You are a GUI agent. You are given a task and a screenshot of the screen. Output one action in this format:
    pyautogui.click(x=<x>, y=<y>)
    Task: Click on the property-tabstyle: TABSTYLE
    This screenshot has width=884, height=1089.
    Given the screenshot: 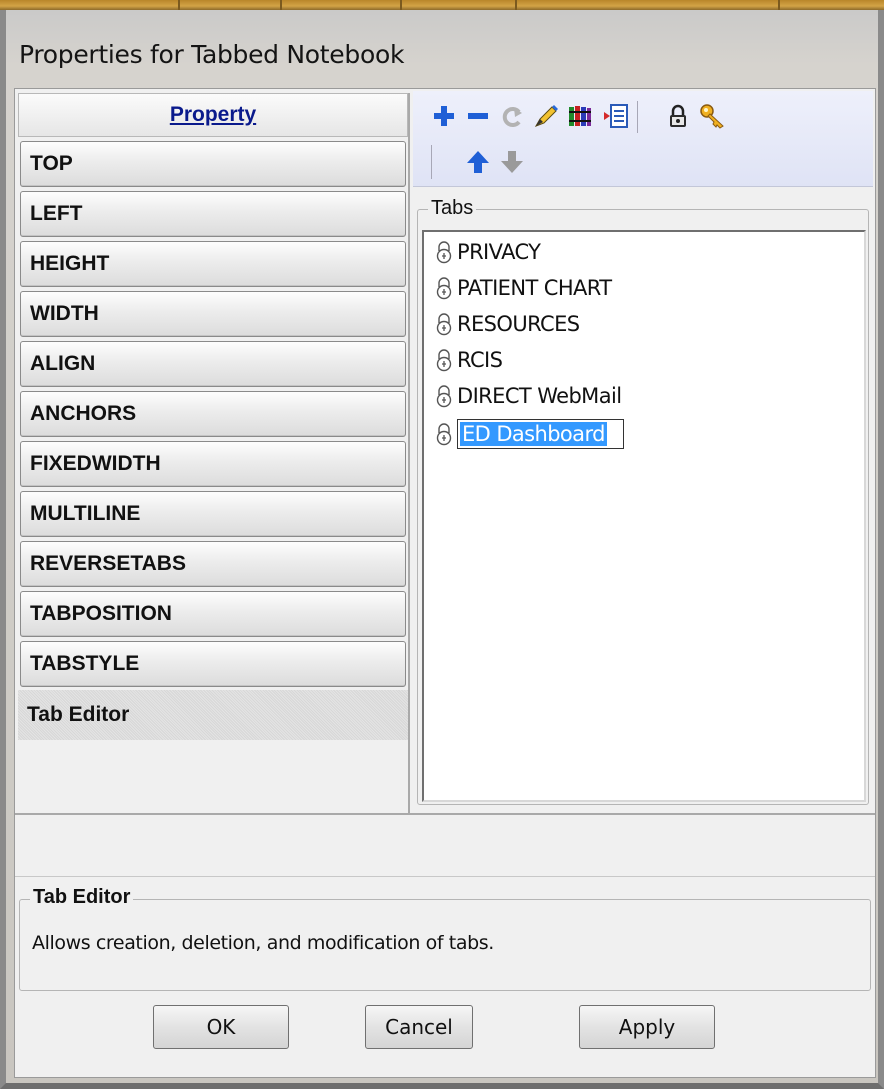 What is the action you would take?
    pyautogui.click(x=213, y=664)
    